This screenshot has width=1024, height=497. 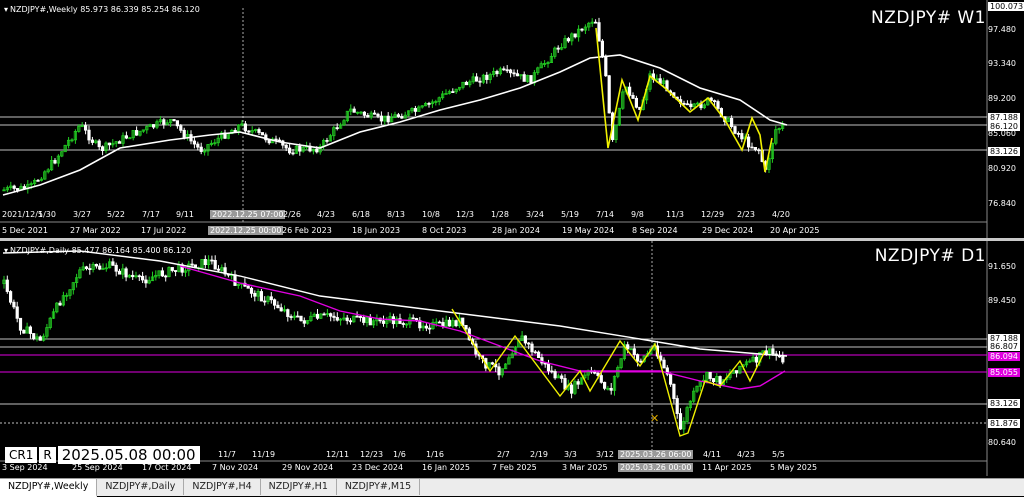 What do you see at coordinates (446, 467) in the screenshot?
I see `date-label: 16 Jan 2025` at bounding box center [446, 467].